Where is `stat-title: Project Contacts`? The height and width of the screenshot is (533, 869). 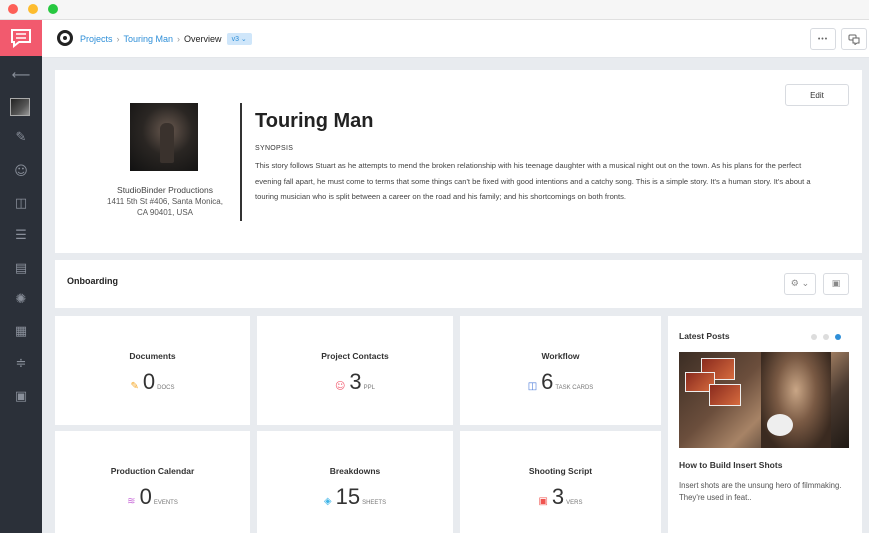
stat-title: Project Contacts is located at coordinates (355, 356).